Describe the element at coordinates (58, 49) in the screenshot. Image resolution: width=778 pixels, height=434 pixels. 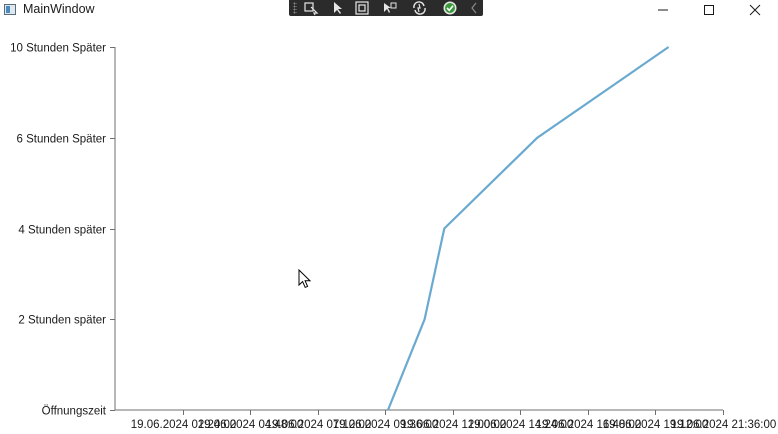
I see `y-tick-label: 10 Stunden Später` at that location.